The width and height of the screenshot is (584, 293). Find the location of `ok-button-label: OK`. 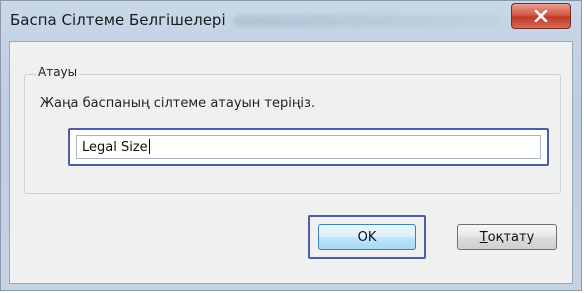

ok-button-label: OK is located at coordinates (367, 237).